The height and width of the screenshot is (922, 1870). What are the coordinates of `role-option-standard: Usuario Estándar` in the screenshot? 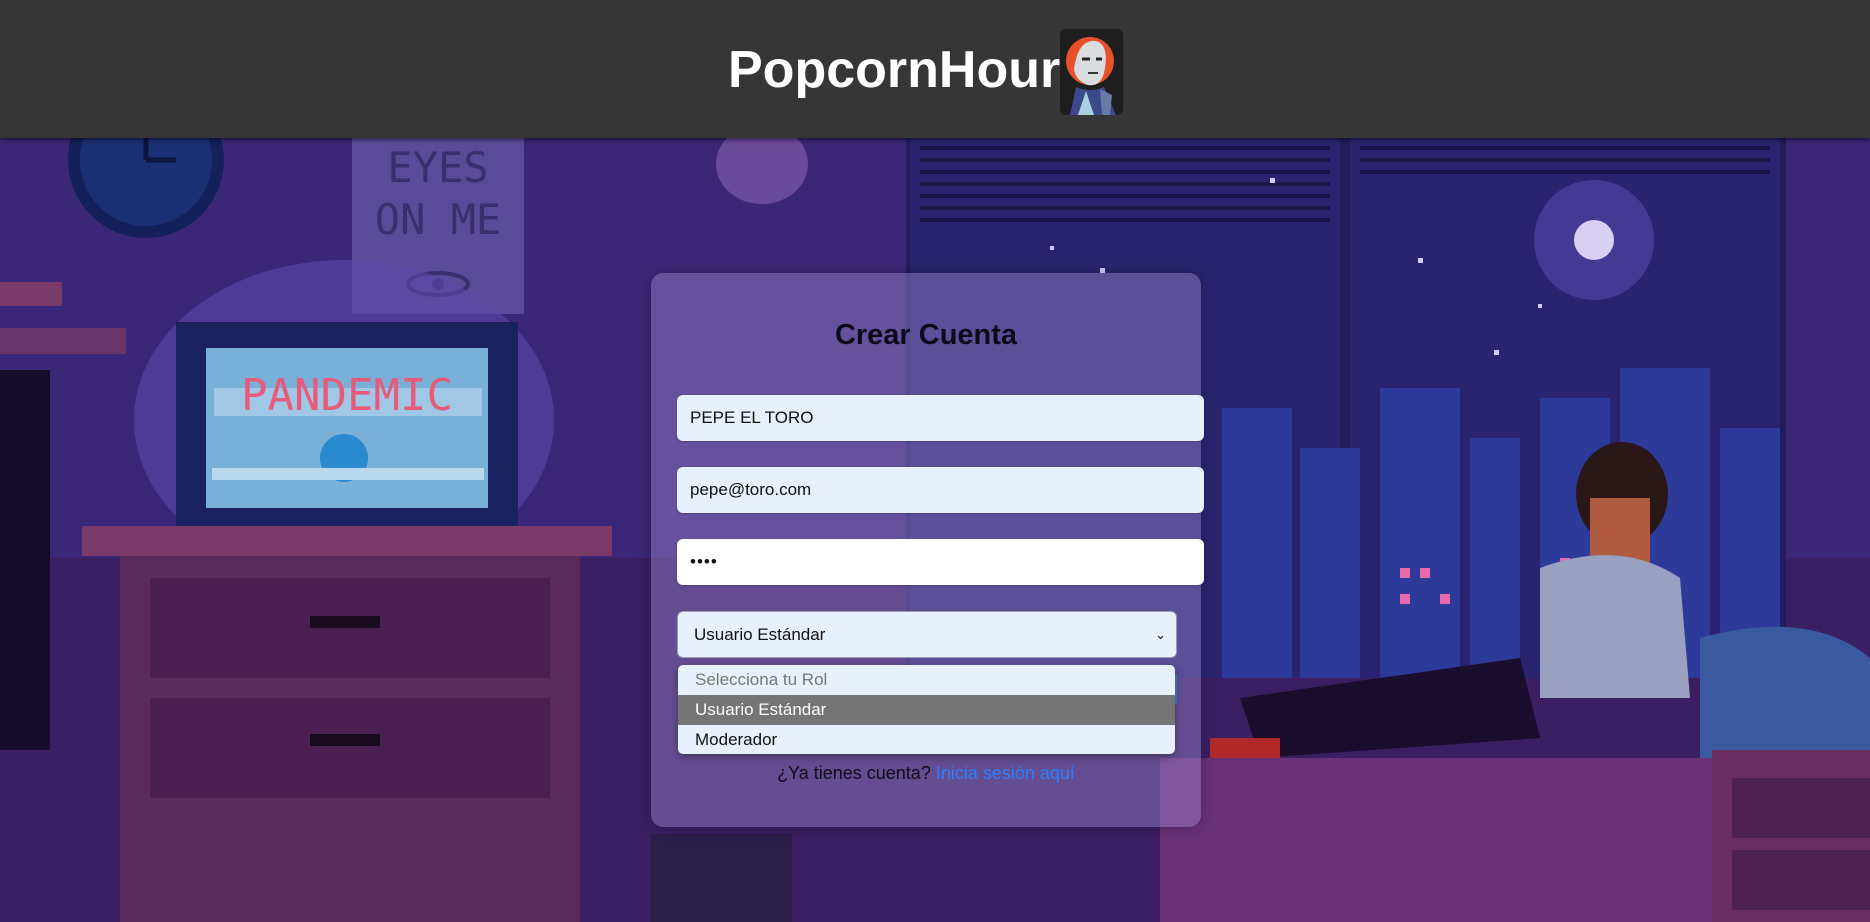 It's located at (926, 710).